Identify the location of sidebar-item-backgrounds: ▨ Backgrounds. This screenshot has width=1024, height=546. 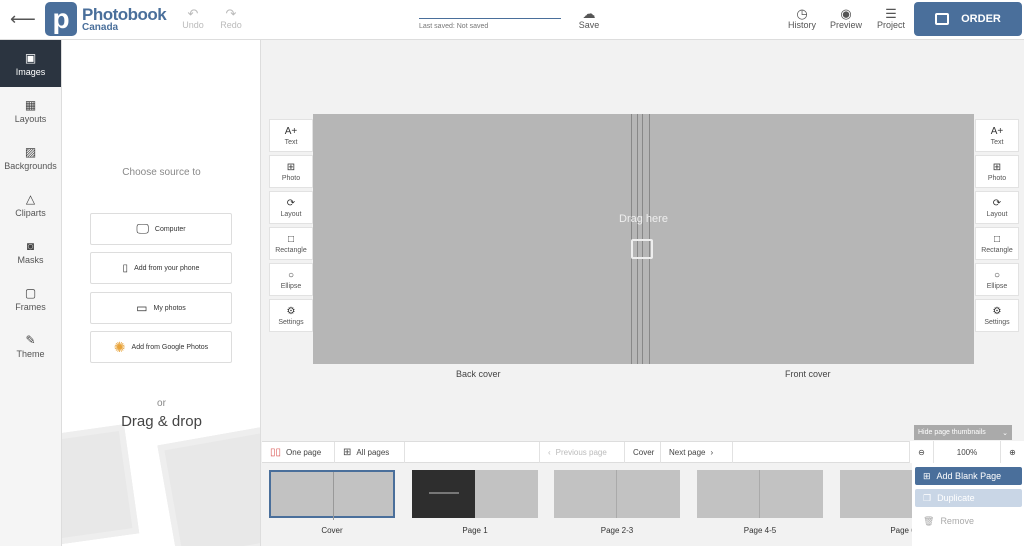
(30, 157).